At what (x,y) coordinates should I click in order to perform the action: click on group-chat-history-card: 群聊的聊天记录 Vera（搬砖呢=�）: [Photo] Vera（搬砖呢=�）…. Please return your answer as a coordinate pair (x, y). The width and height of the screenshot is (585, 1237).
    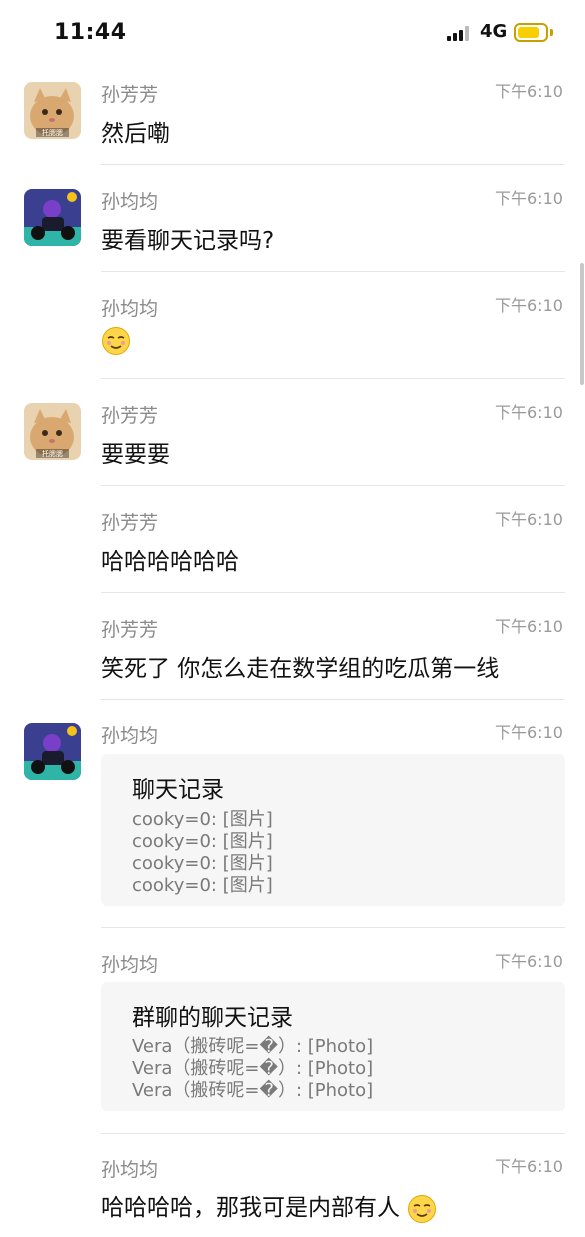
    Looking at the image, I should click on (333, 1046).